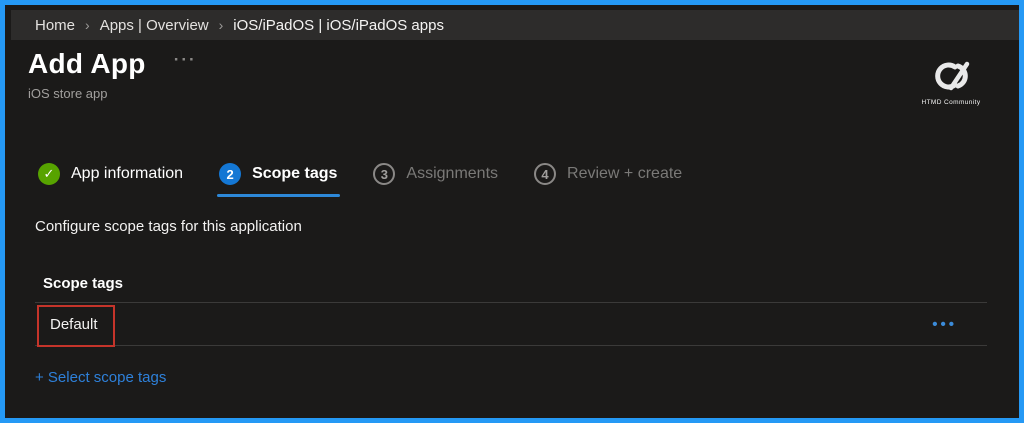  What do you see at coordinates (100, 377) in the screenshot?
I see `select-scope-tags-link: + Select scope tags` at bounding box center [100, 377].